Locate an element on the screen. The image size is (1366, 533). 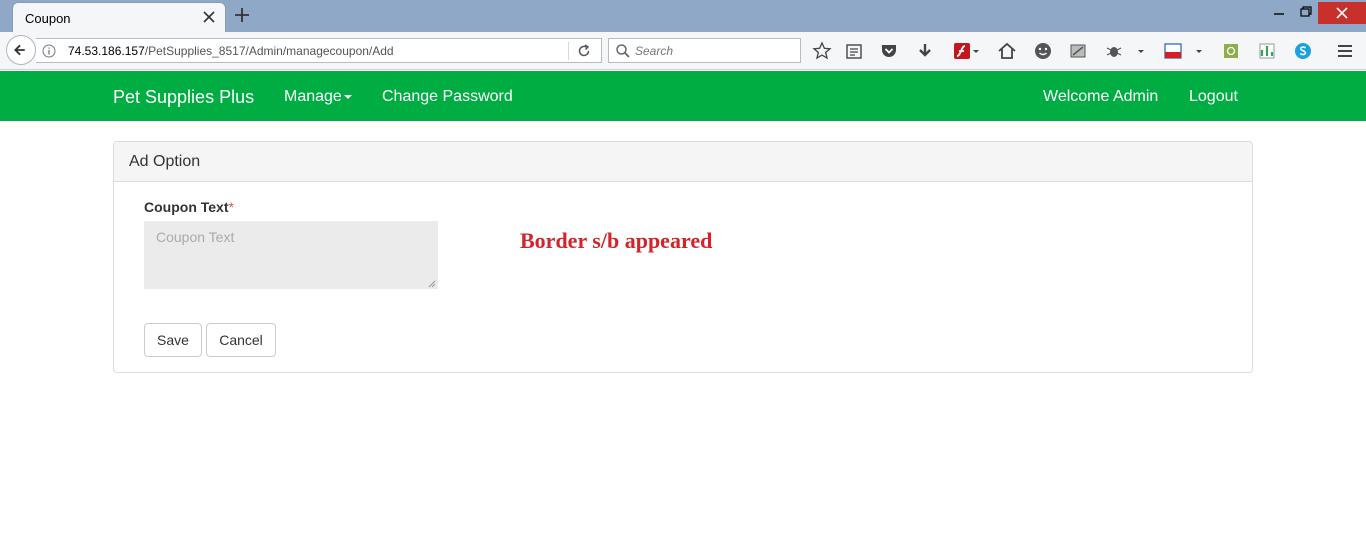
bookmark-star-icon is located at coordinates (822, 51).